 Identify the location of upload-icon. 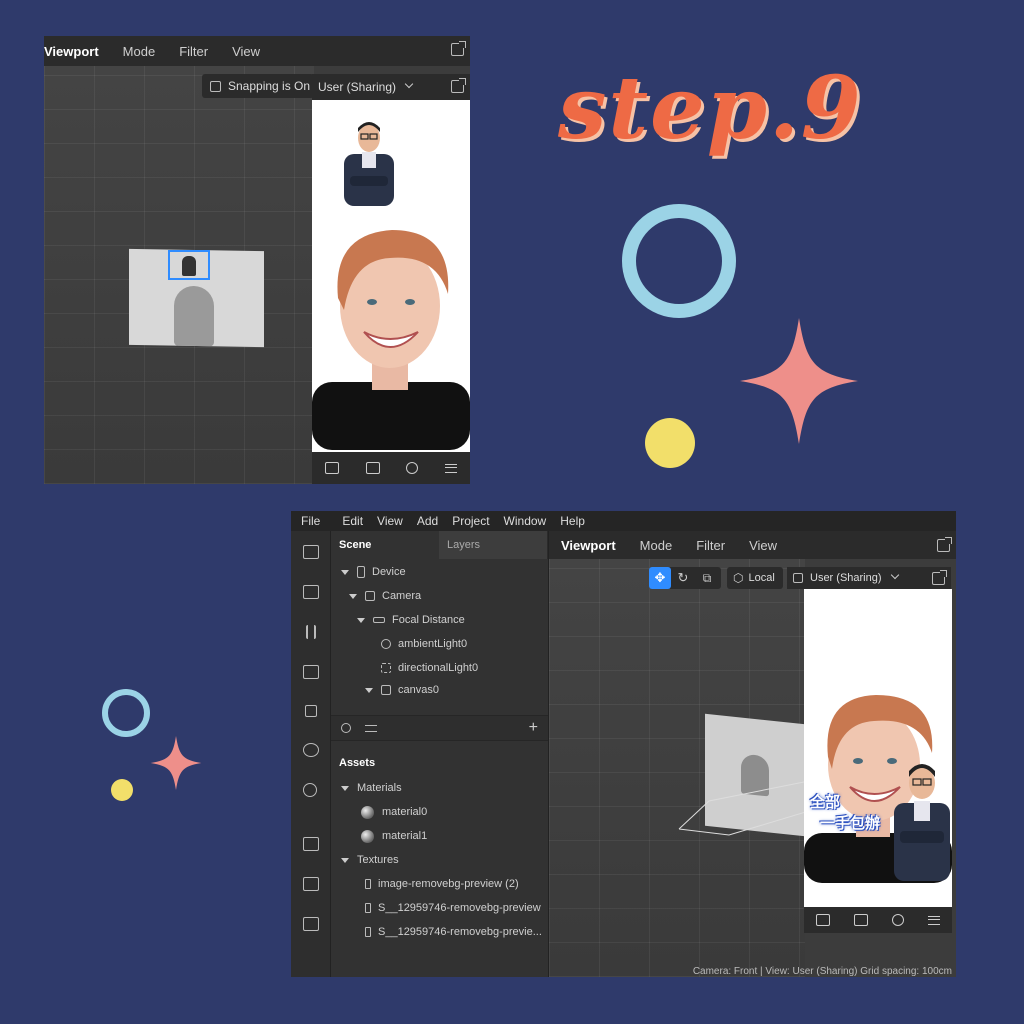
(311, 924).